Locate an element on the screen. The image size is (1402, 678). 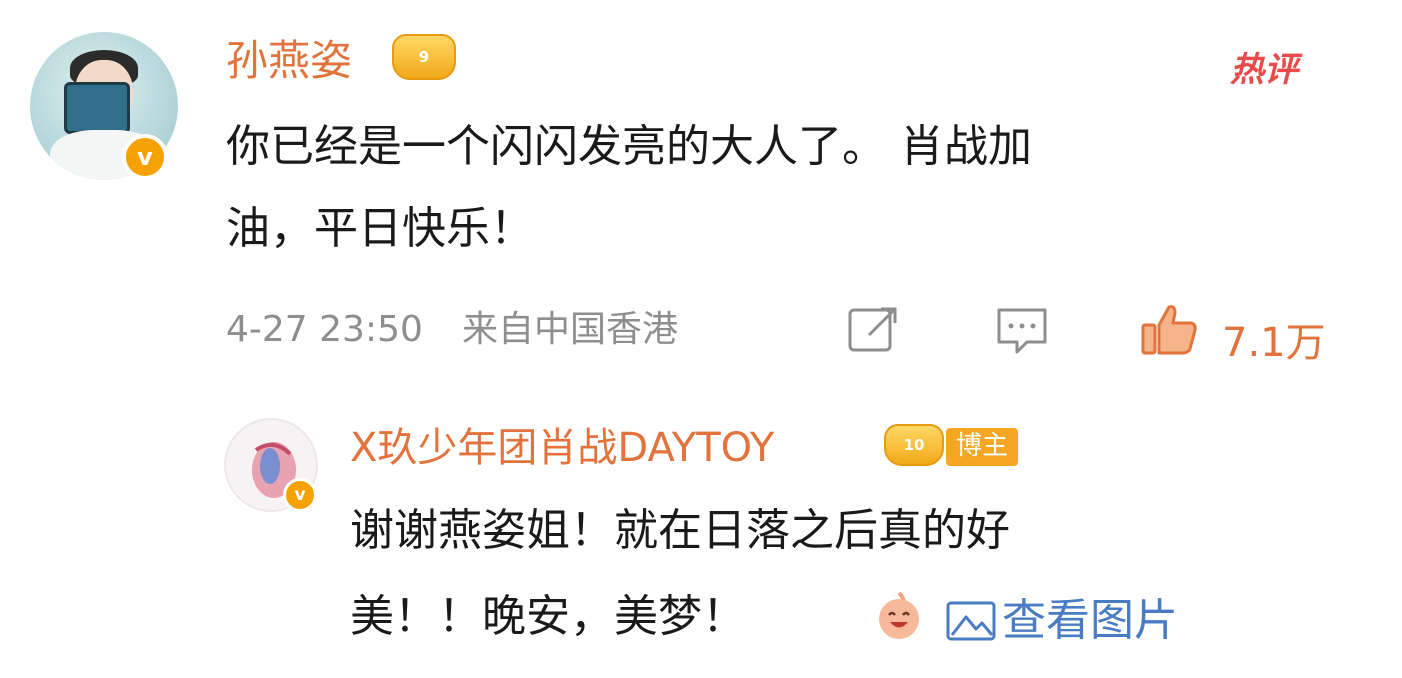
view-image-label: 查看图片 is located at coordinates (1090, 621).